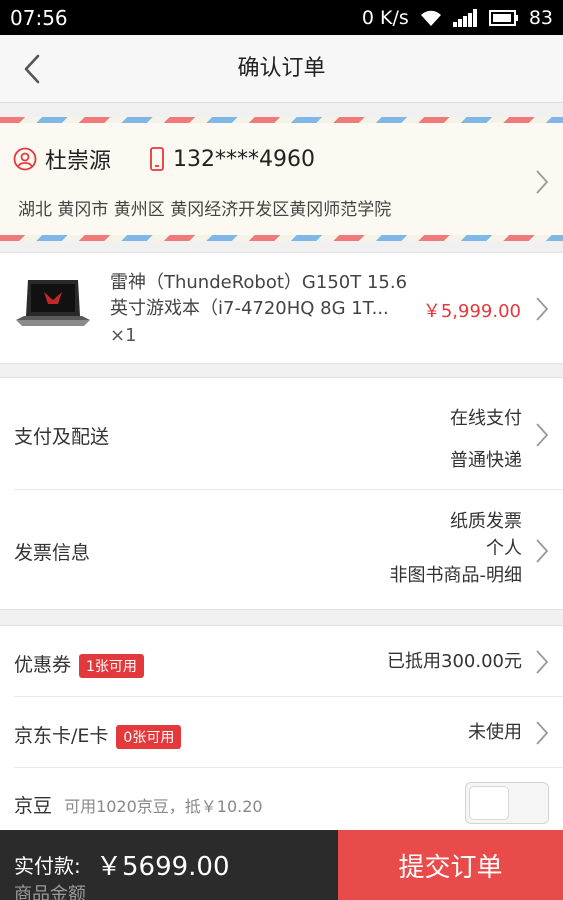  I want to click on jingdou-desc: 可用1020京豆，抵￥10.20, so click(163, 806).